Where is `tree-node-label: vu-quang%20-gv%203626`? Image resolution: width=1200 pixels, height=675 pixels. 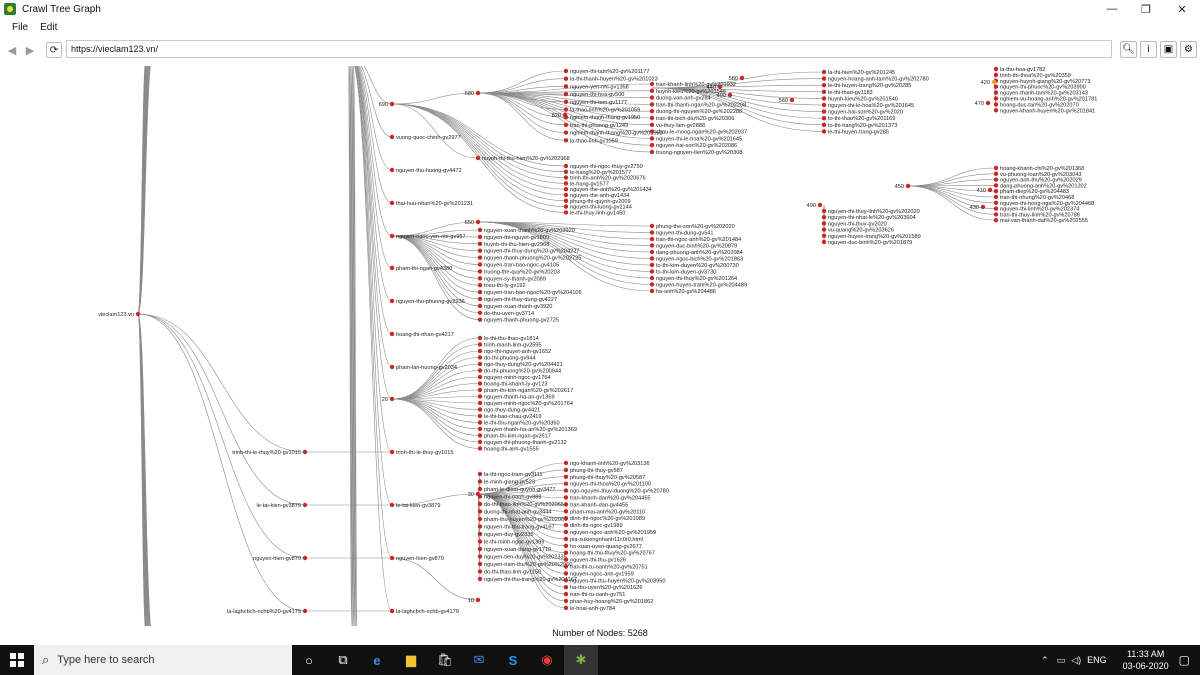 tree-node-label: vu-quang%20-gv%203626 is located at coordinates (861, 231).